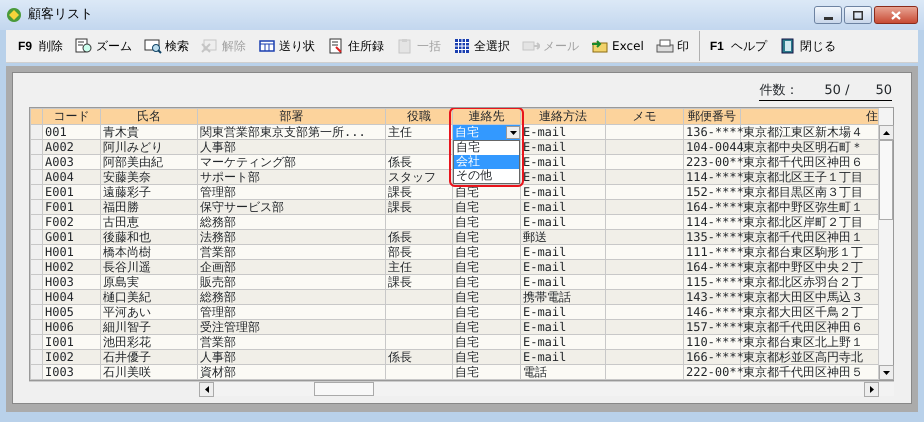  What do you see at coordinates (778, 91) in the screenshot?
I see `count-label: 件数：` at bounding box center [778, 91].